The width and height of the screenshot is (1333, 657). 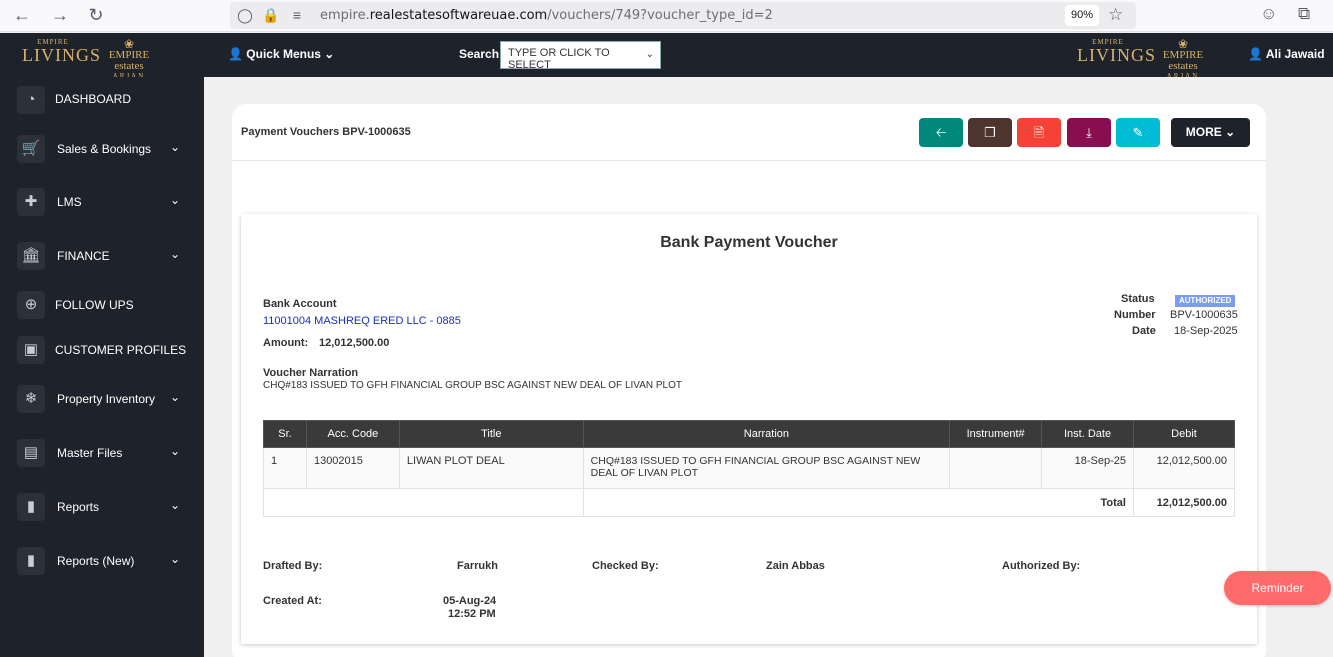 What do you see at coordinates (766, 434) in the screenshot?
I see `col-narration: Narration` at bounding box center [766, 434].